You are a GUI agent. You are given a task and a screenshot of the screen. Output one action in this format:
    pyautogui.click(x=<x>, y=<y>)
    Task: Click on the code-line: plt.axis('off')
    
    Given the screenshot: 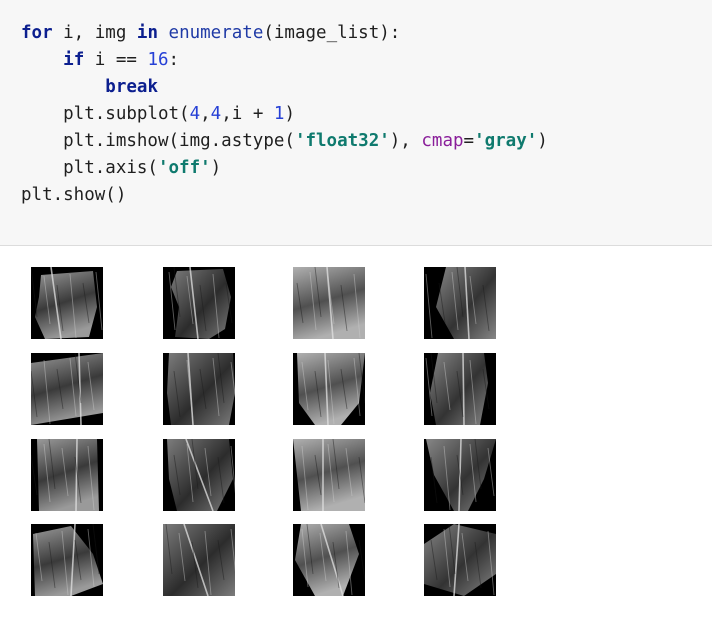 What is the action you would take?
    pyautogui.click(x=284, y=168)
    